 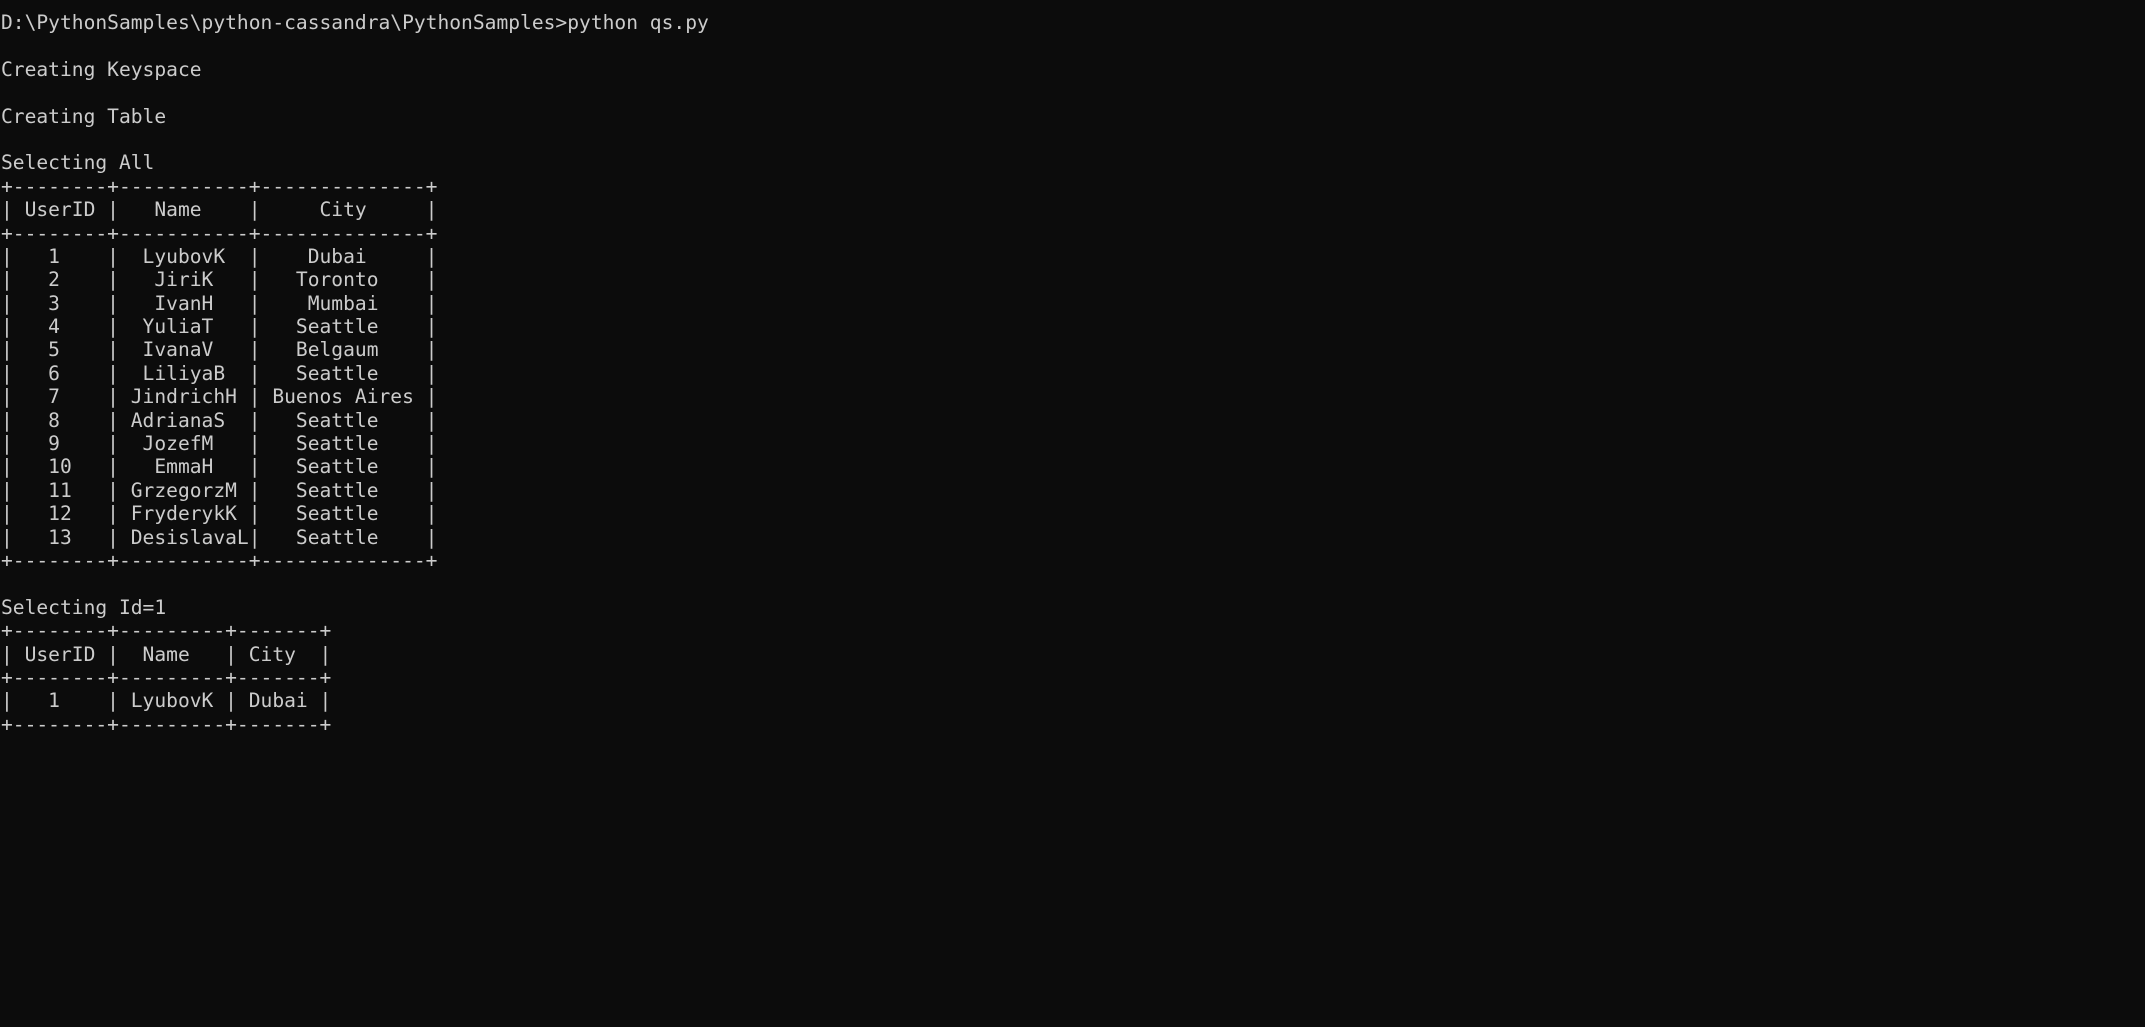 I want to click on terminal-line-table-row: | 4 | YuliaT | Seattle |, so click(x=219, y=327).